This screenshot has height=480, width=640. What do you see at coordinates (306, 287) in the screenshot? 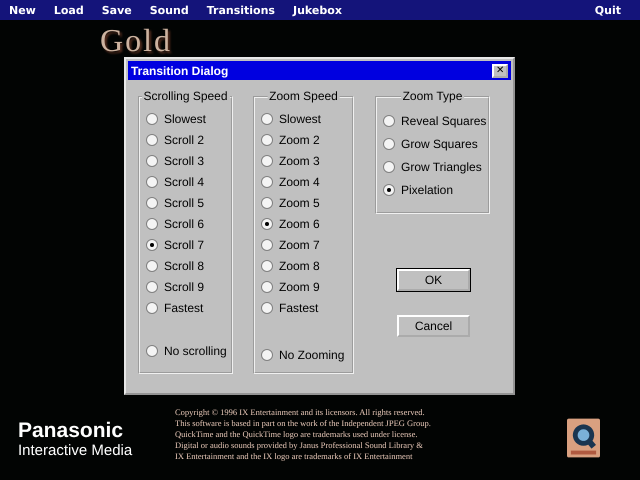
I see `radio-option: Zoom 9` at bounding box center [306, 287].